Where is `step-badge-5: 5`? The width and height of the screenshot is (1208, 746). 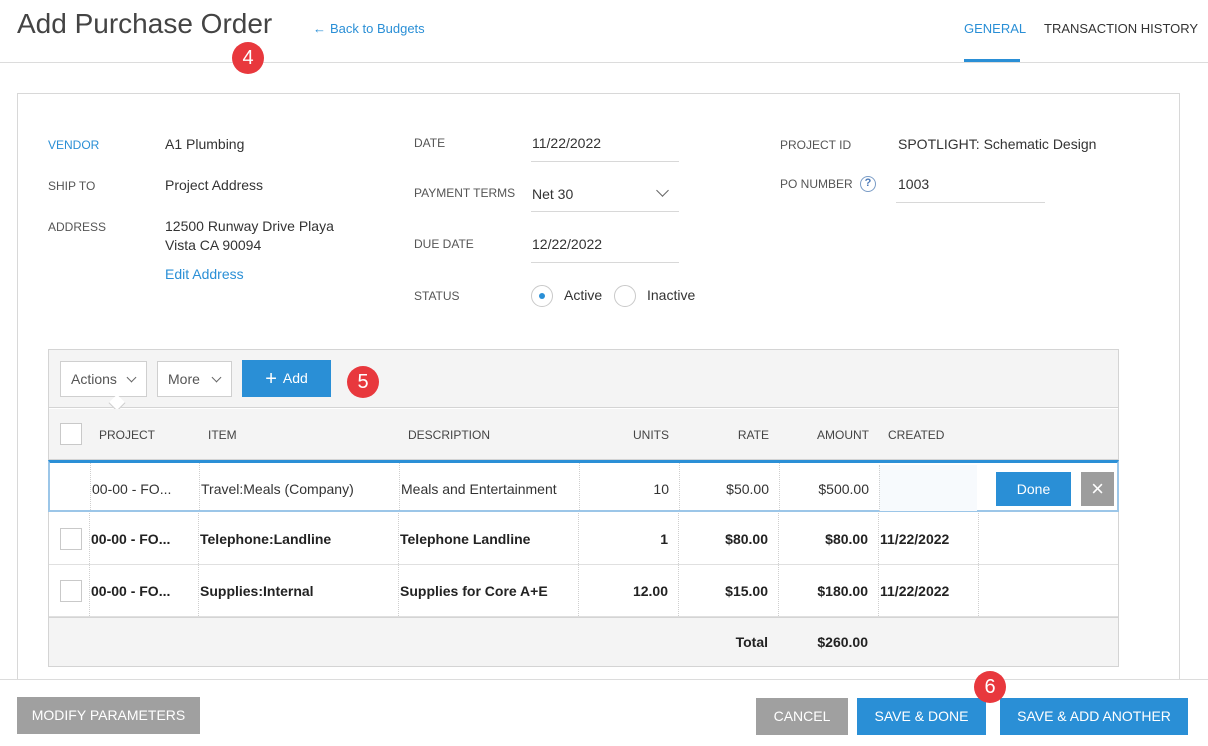
step-badge-5: 5 is located at coordinates (363, 382).